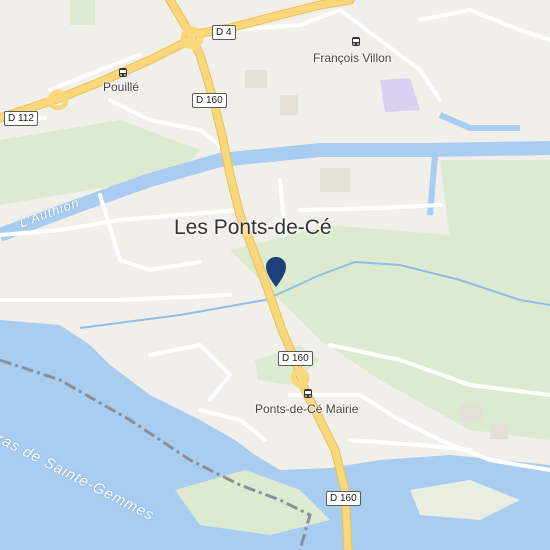  I want to click on city-label: Les Ponts-de-Cé, so click(253, 227).